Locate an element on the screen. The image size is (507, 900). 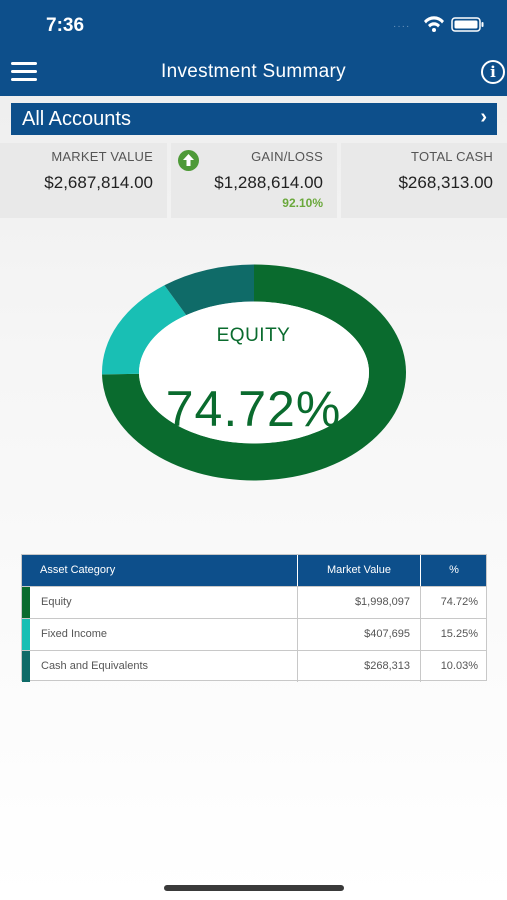
row-percent: 15.25% is located at coordinates (459, 634).